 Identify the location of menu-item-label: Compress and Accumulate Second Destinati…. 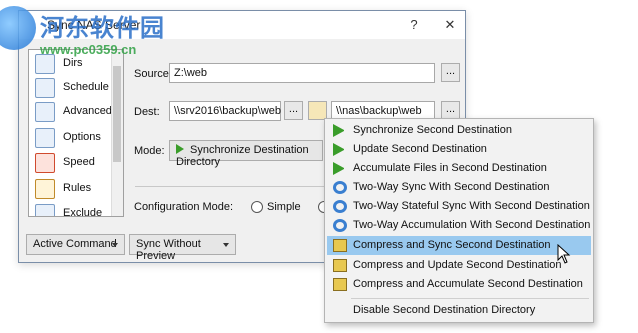
(468, 284).